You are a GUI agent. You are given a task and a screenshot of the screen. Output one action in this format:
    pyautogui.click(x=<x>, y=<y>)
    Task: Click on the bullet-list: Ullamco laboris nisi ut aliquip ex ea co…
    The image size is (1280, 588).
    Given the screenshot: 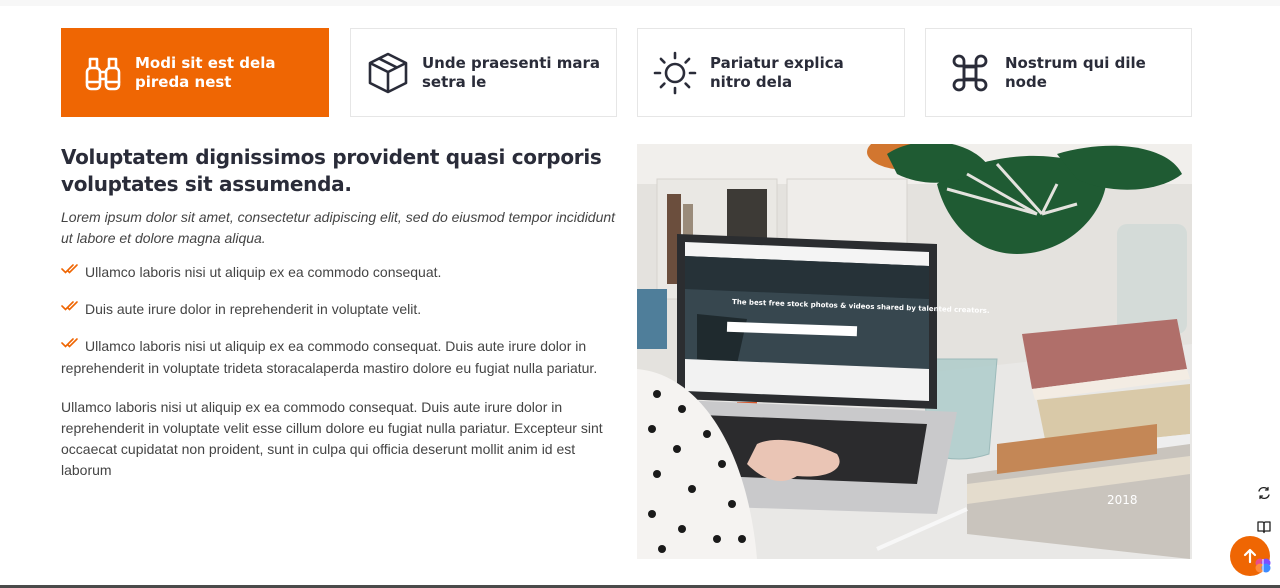 What is the action you would take?
    pyautogui.click(x=338, y=319)
    